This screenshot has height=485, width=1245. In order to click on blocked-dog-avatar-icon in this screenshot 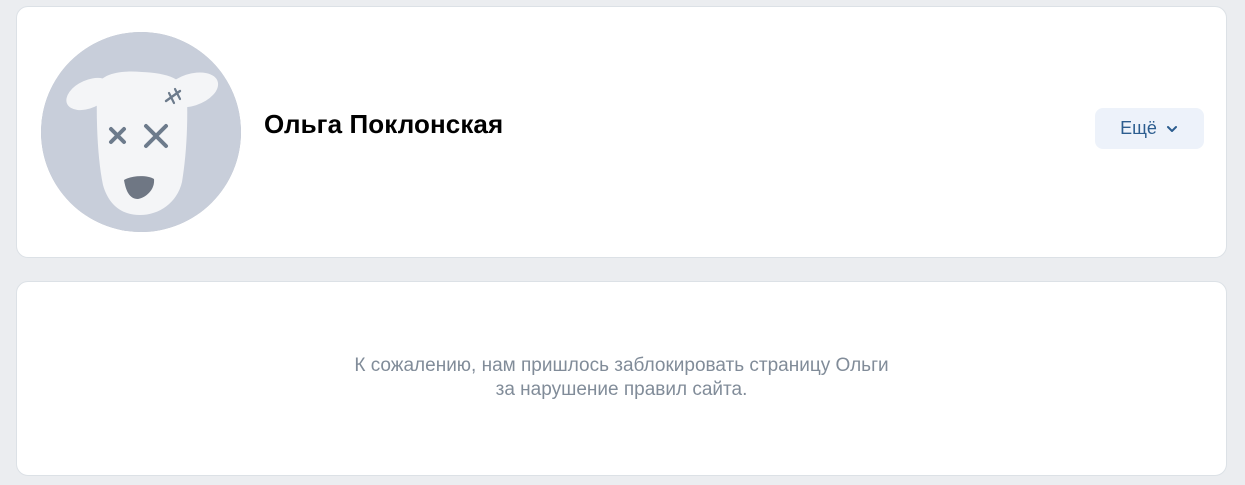, I will do `click(141, 132)`.